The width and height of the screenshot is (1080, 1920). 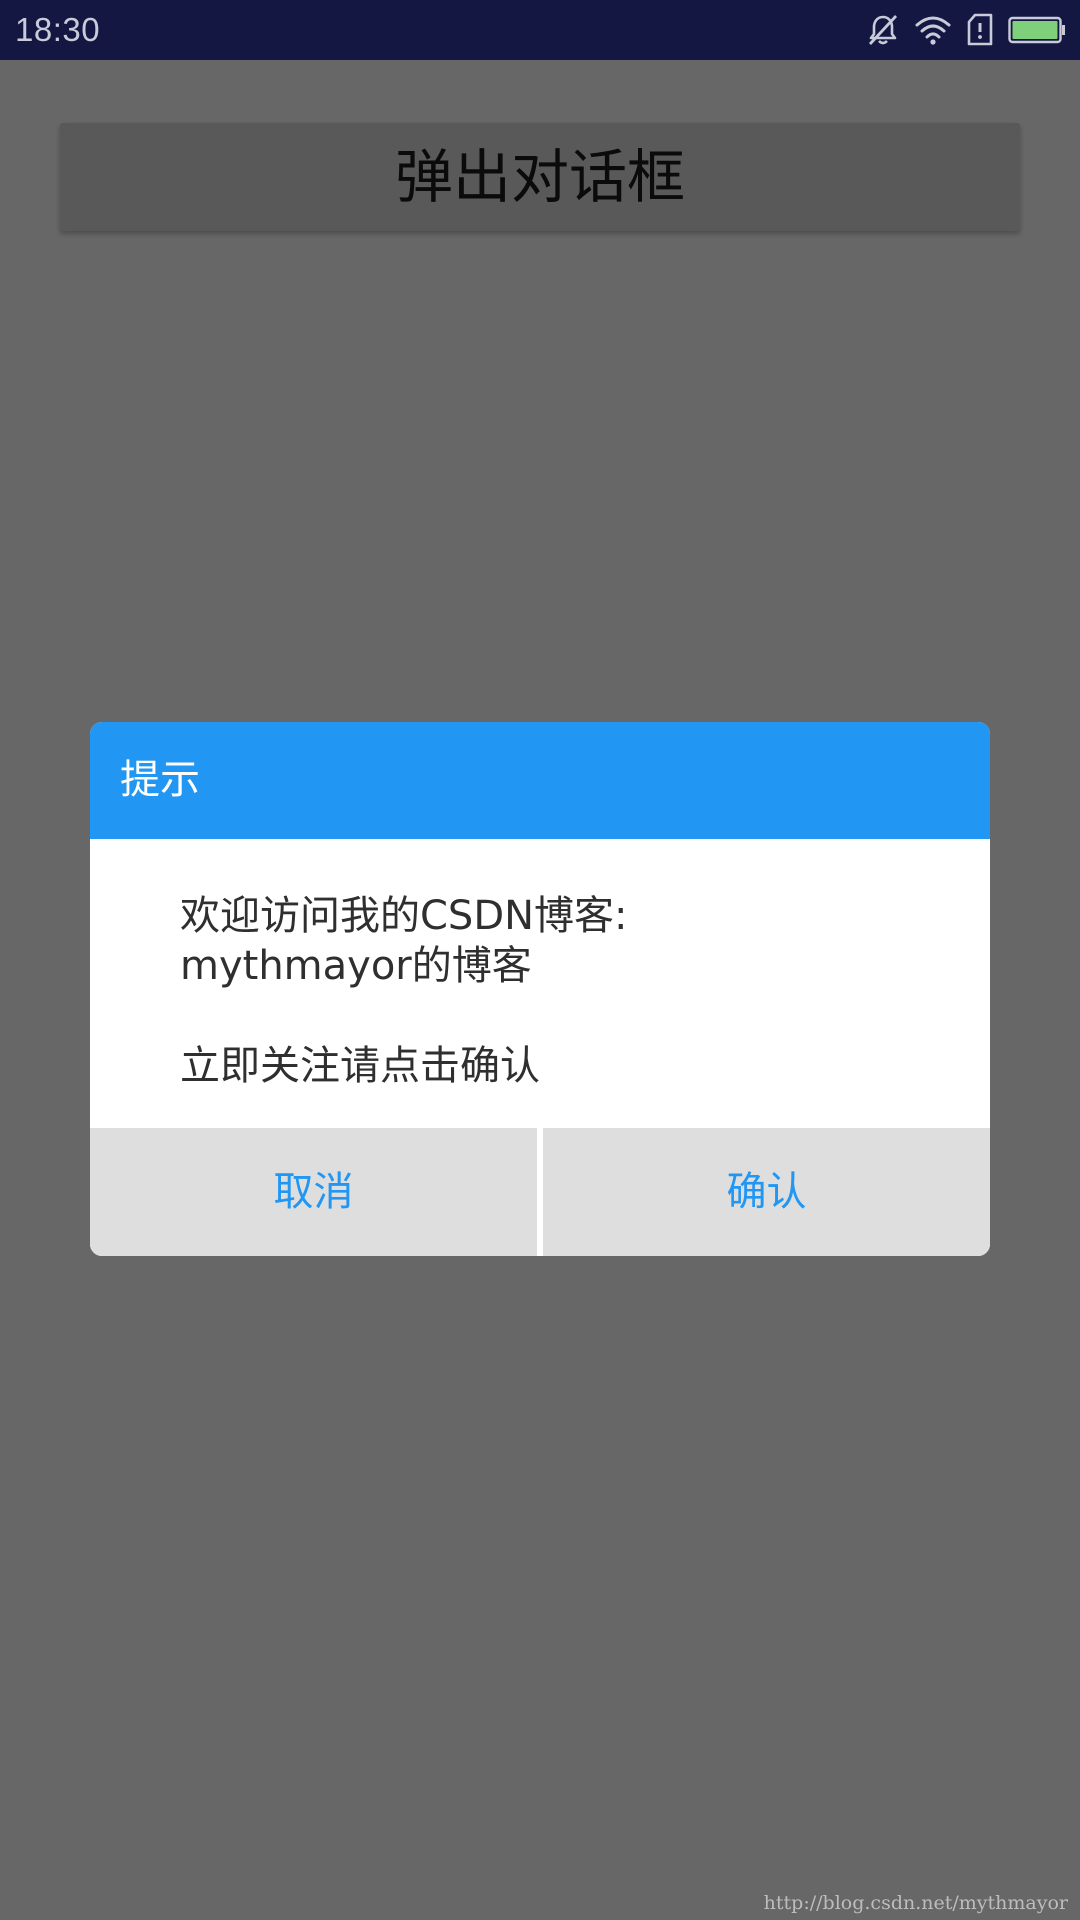 What do you see at coordinates (540, 780) in the screenshot?
I see `dialog-header: 提示` at bounding box center [540, 780].